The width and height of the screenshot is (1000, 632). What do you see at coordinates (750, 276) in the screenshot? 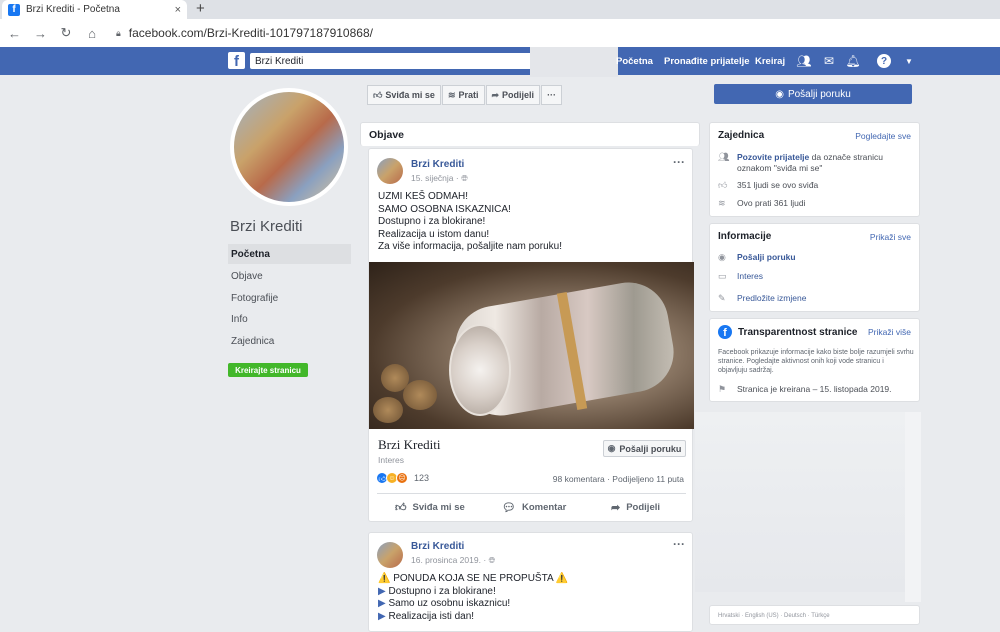
I see `info-category-link: Interes` at bounding box center [750, 276].